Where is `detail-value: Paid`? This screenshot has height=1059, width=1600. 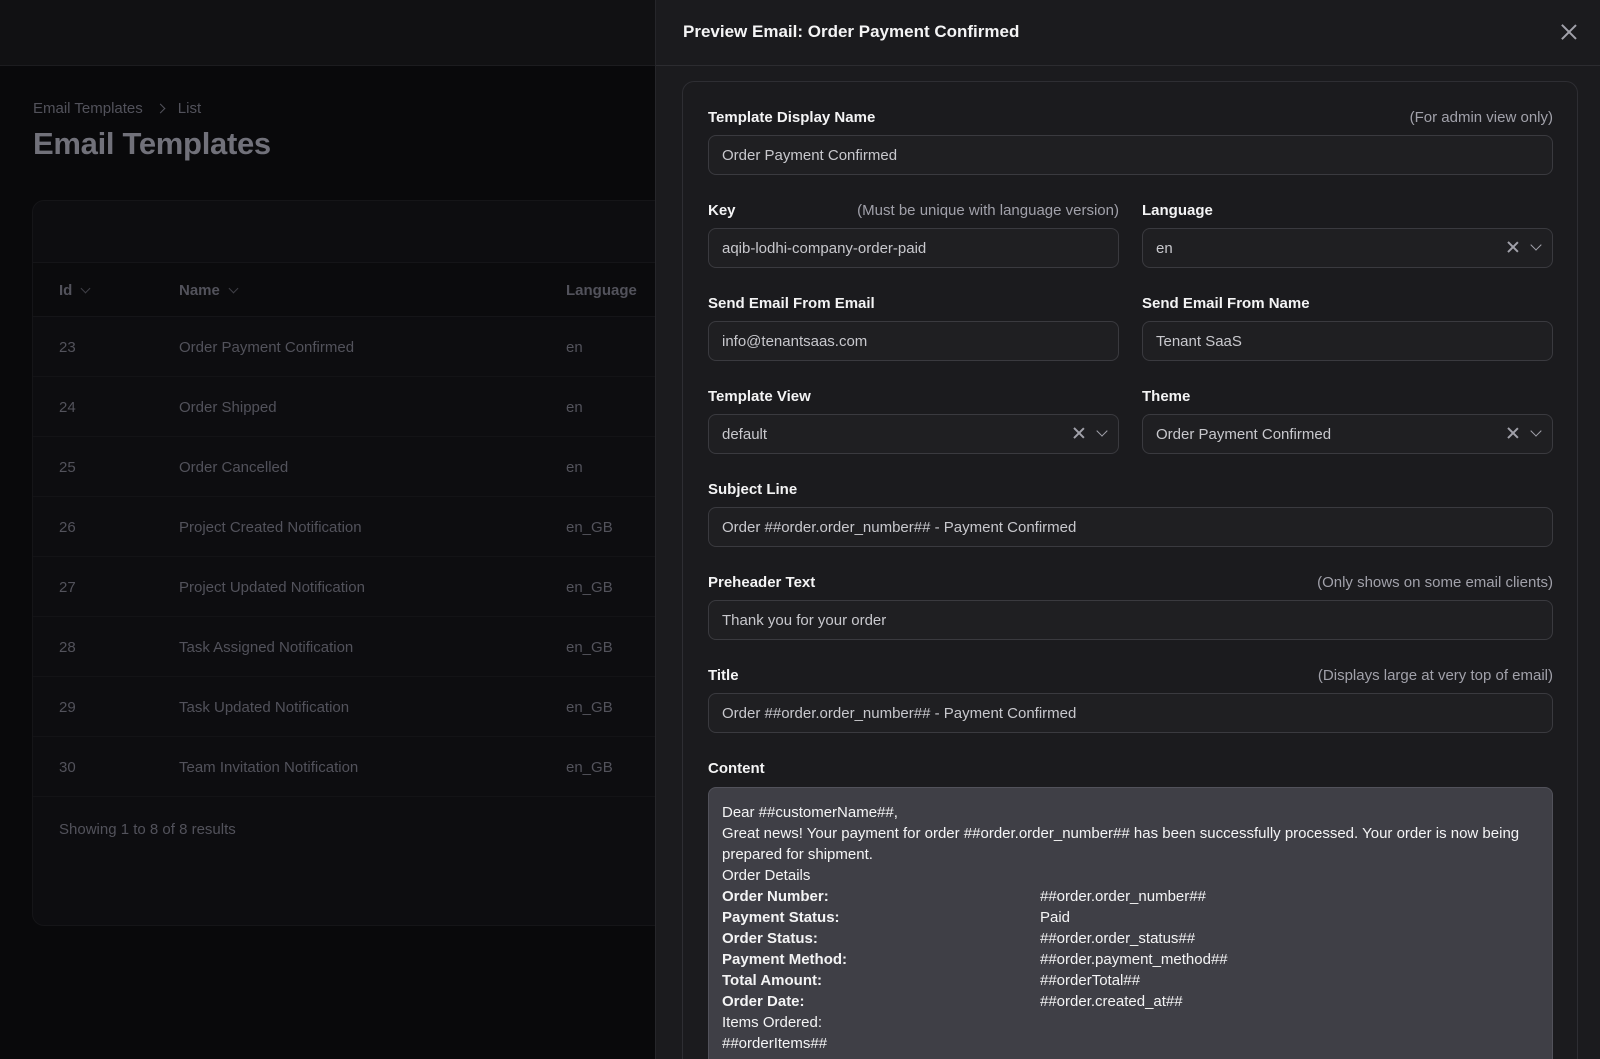 detail-value: Paid is located at coordinates (1055, 917).